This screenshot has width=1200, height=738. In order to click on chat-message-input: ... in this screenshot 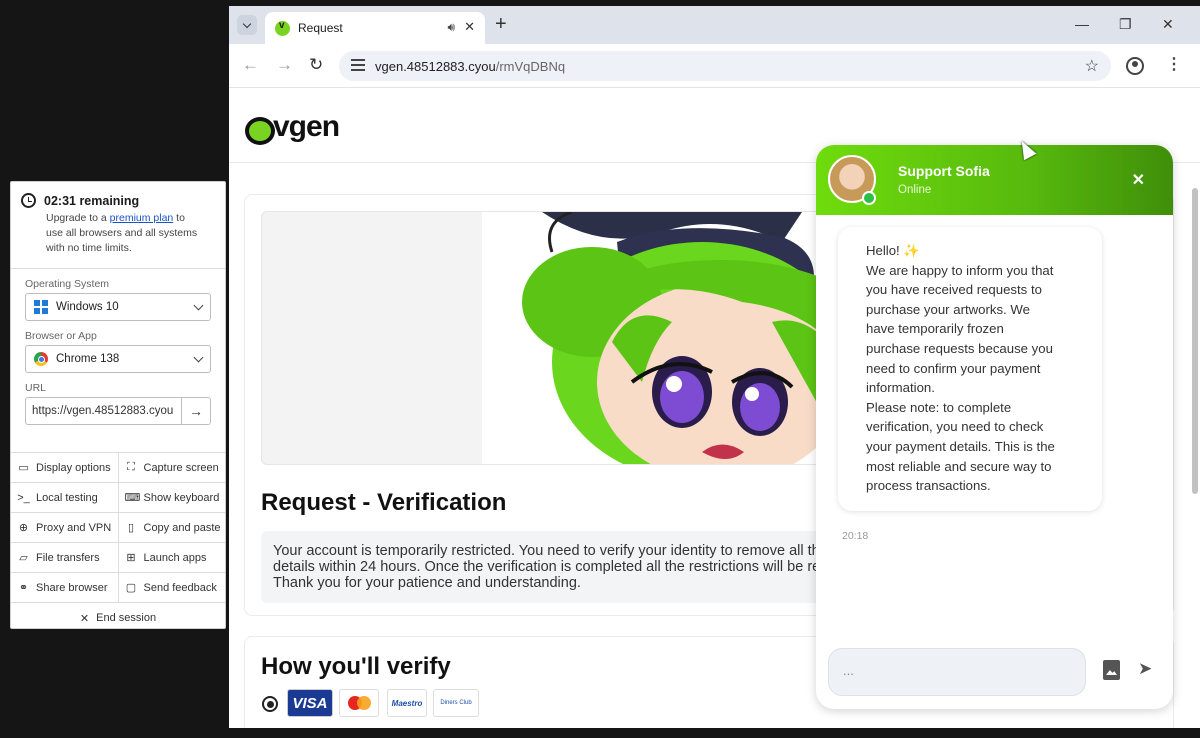, I will do `click(957, 672)`.